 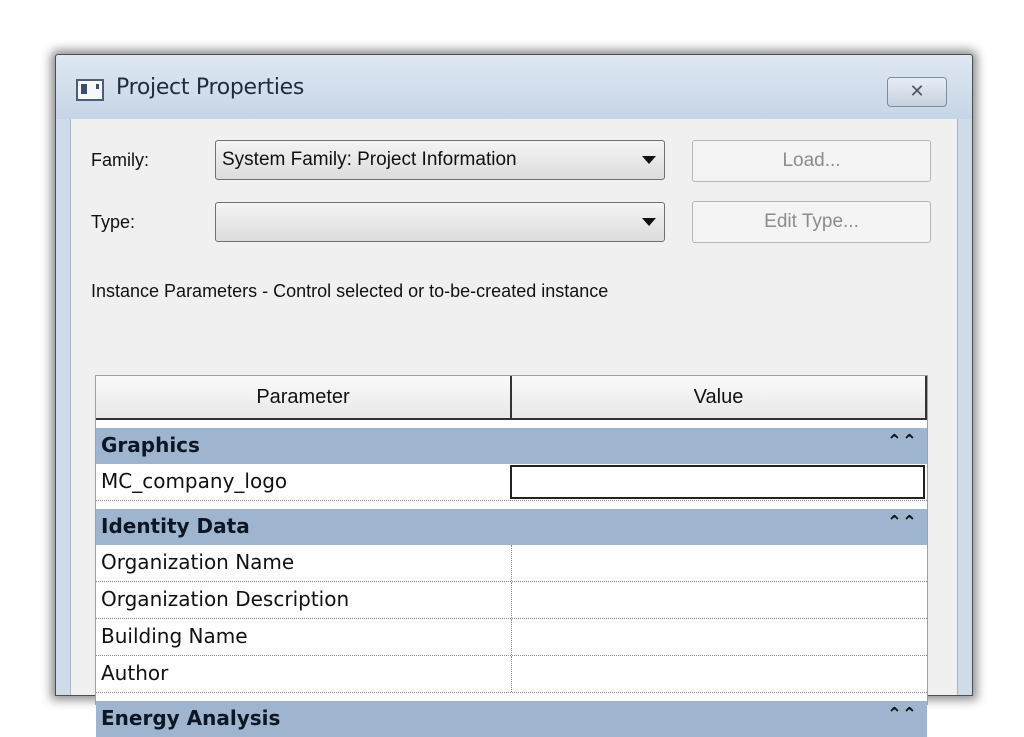 I want to click on parameter-name: Building Name, so click(x=174, y=636).